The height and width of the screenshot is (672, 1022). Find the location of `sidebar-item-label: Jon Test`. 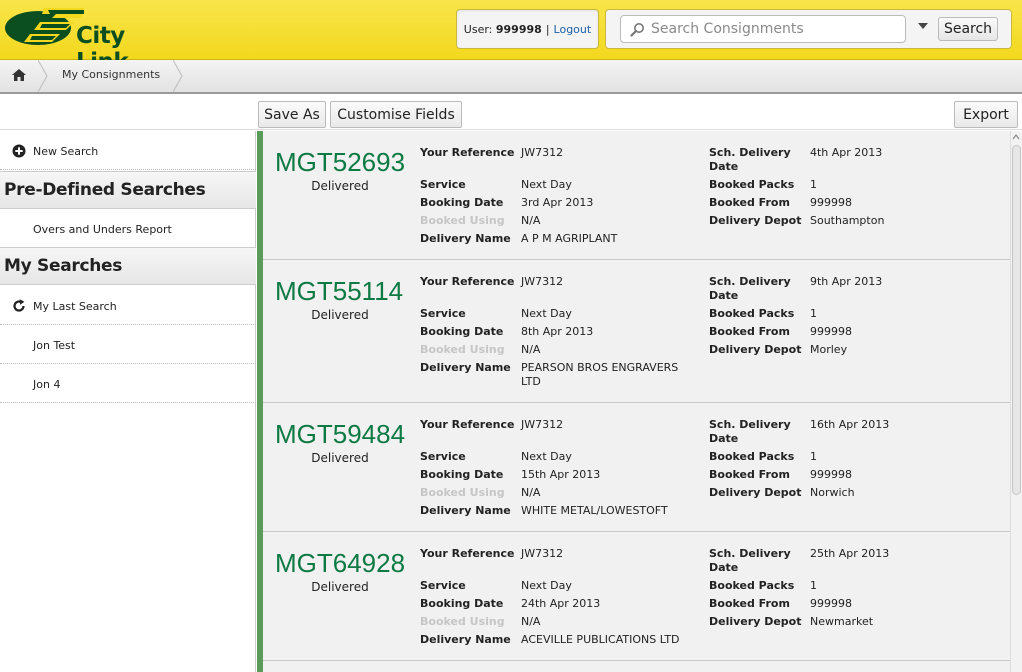

sidebar-item-label: Jon Test is located at coordinates (54, 345).